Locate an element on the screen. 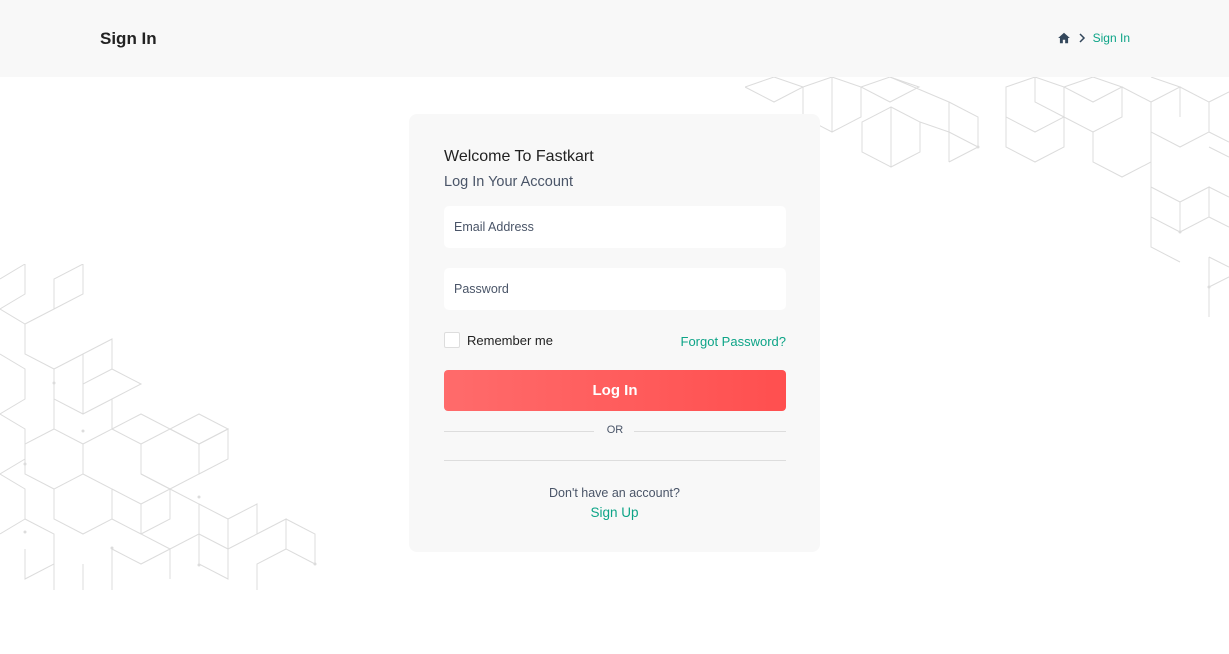 The height and width of the screenshot is (654, 1229). welcome-heading: Welcome To Fastkart is located at coordinates (519, 156).